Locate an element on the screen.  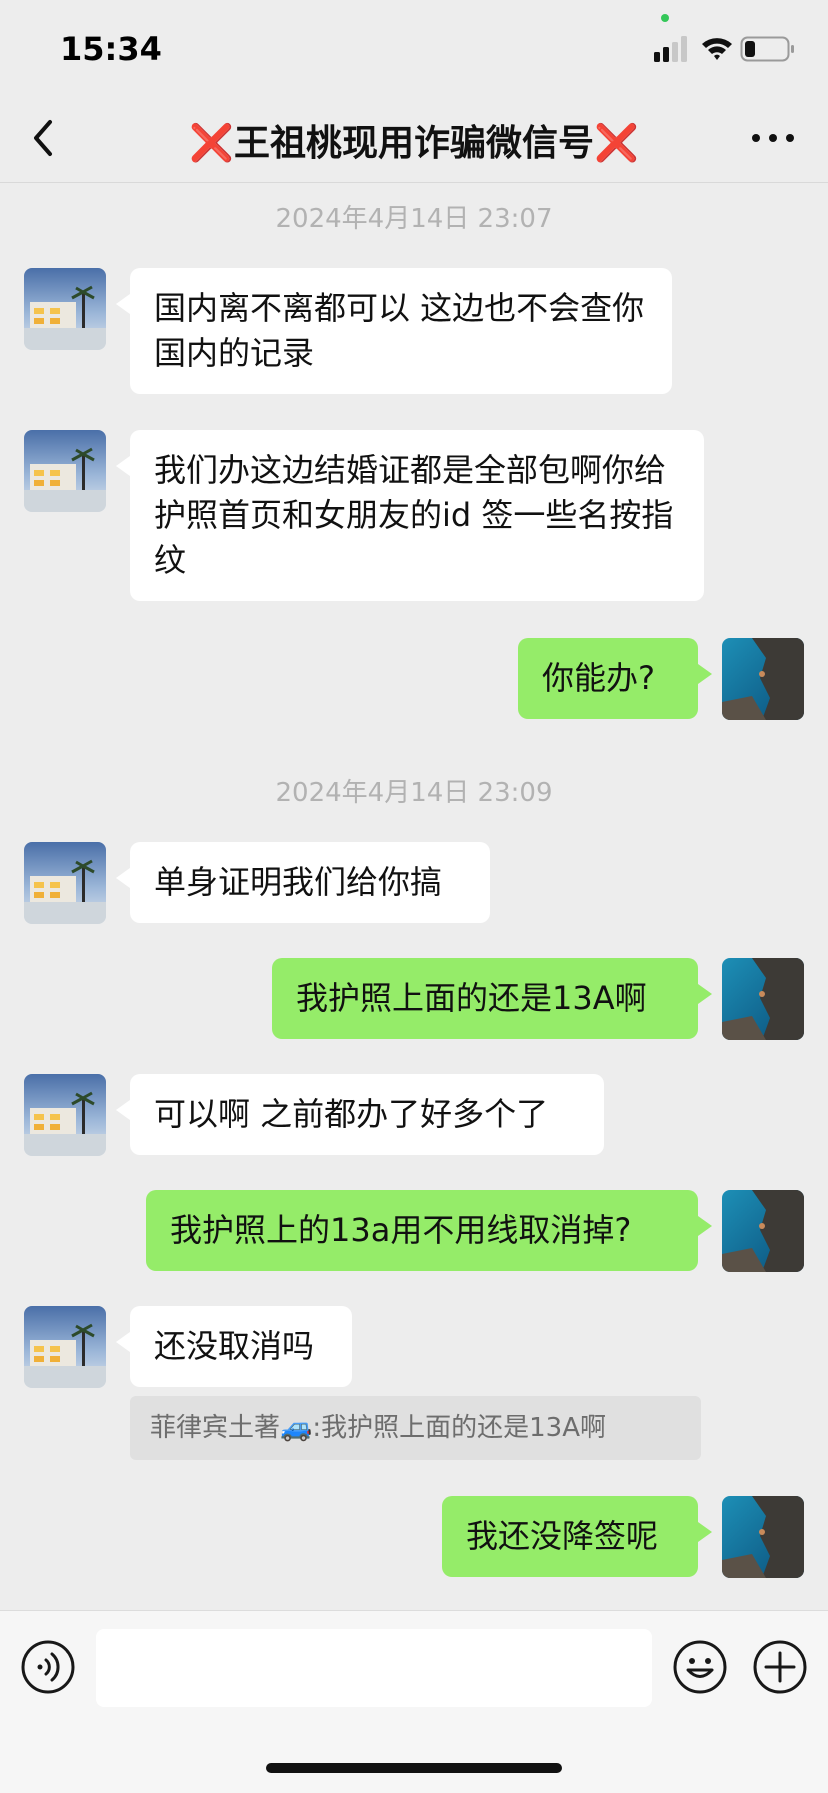
chat-header: ❌王祖桃现用诈骗微信号❌ is located at coordinates (414, 139).